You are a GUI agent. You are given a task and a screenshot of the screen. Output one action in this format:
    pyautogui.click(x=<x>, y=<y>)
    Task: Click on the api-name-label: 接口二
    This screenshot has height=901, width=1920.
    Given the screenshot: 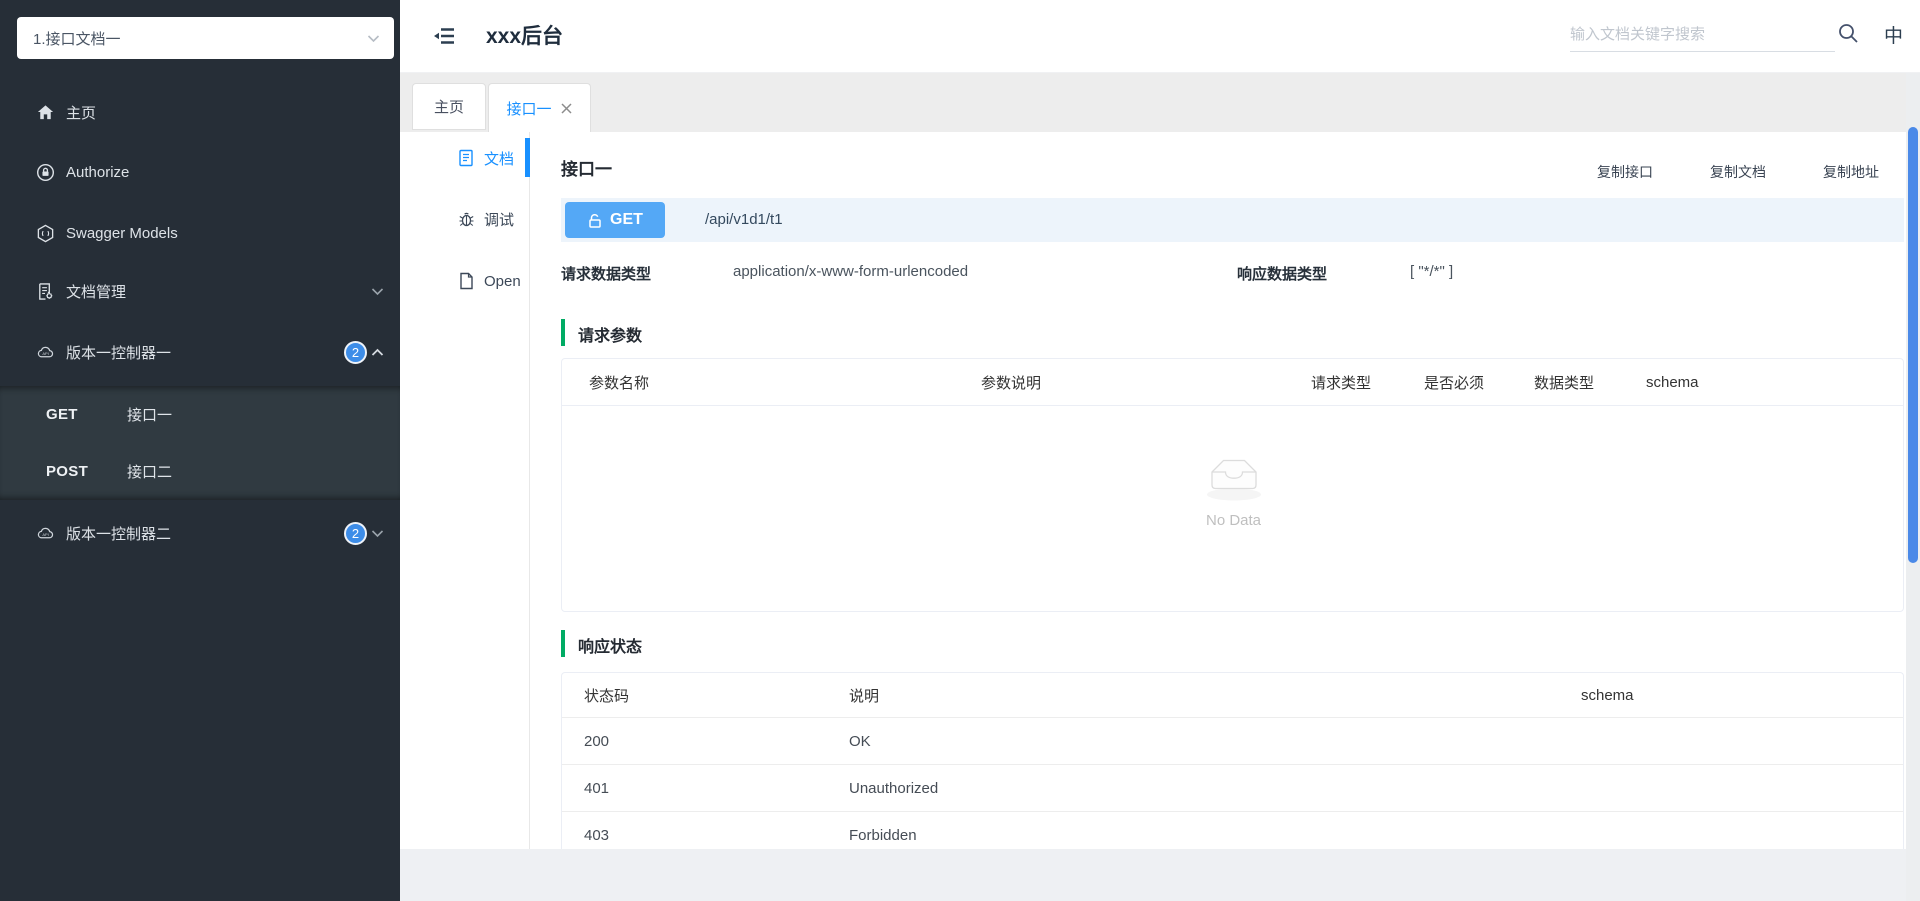 What is the action you would take?
    pyautogui.click(x=150, y=472)
    